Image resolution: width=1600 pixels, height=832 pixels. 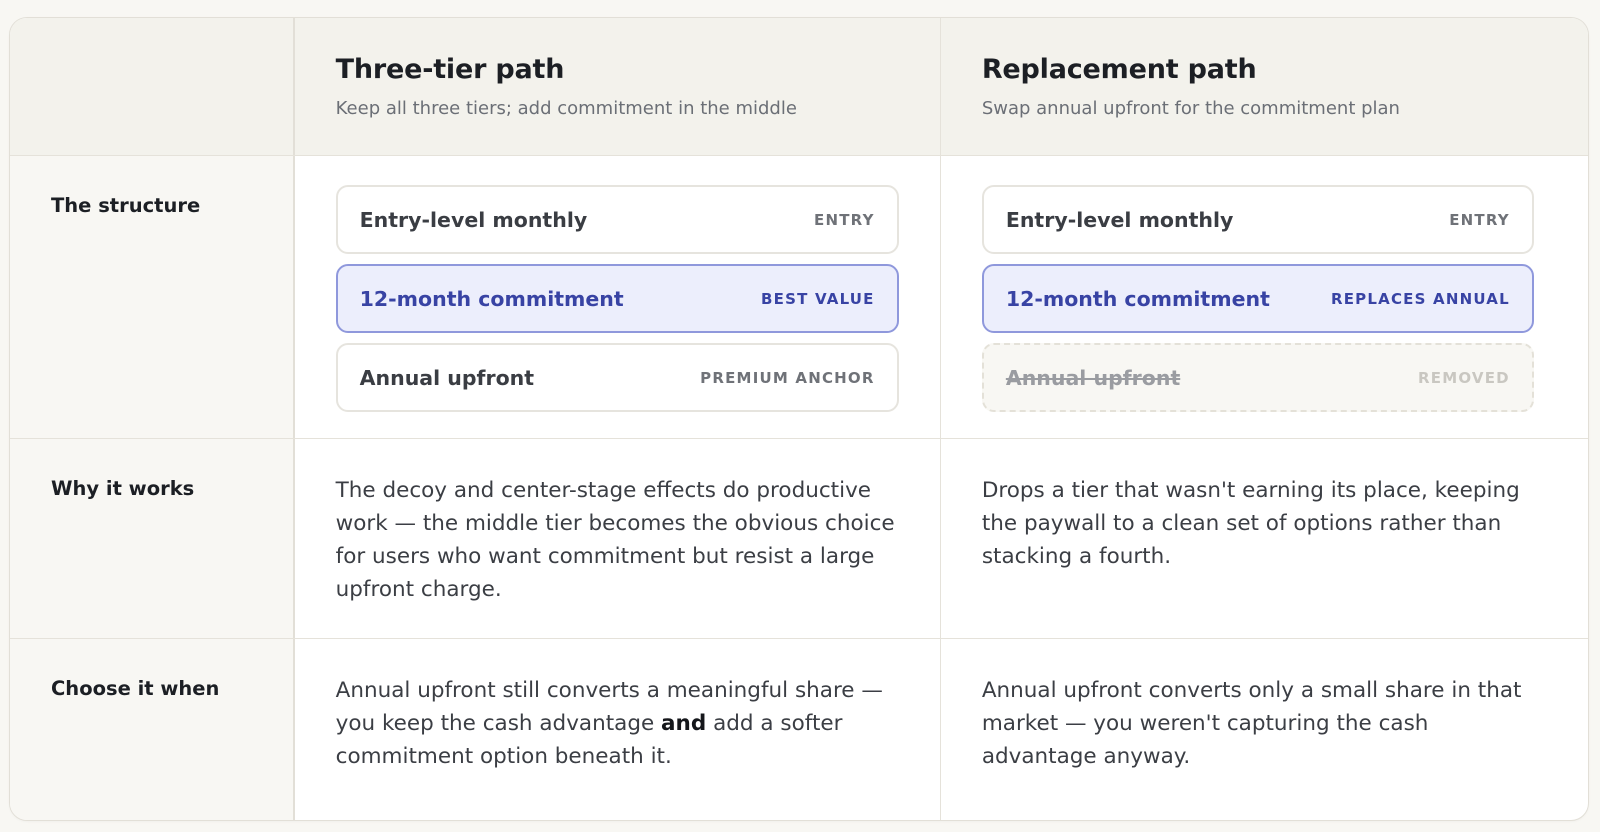 I want to click on tier-card-annual: Annual upfront PREMIUM ANCHOR, so click(x=617, y=377).